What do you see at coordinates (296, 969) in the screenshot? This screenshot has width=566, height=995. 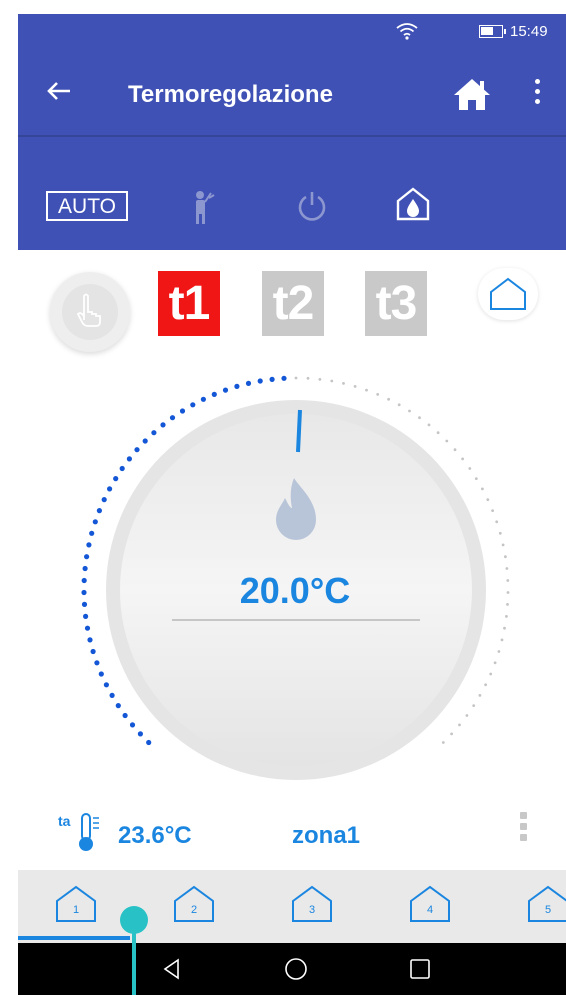 I see `nav-home-icon` at bounding box center [296, 969].